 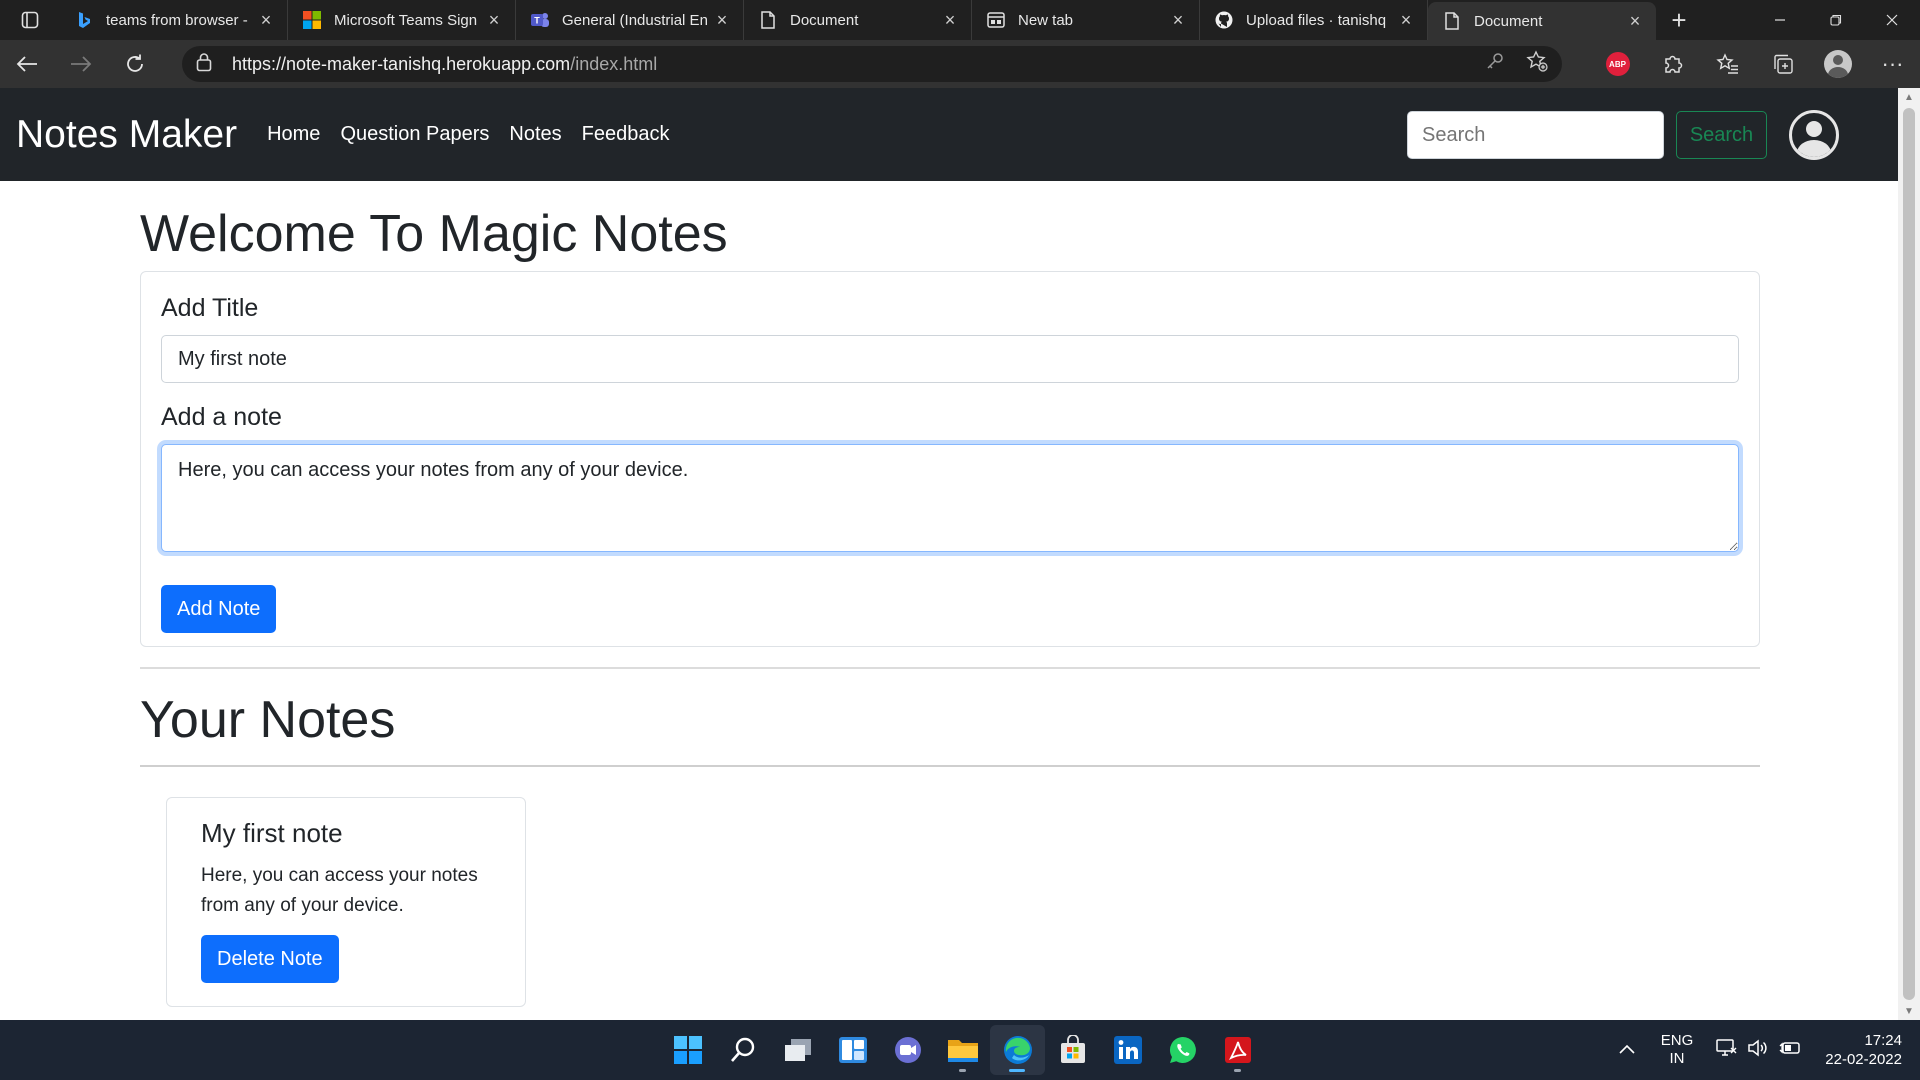 I want to click on acrobat-button, so click(x=1237, y=1050).